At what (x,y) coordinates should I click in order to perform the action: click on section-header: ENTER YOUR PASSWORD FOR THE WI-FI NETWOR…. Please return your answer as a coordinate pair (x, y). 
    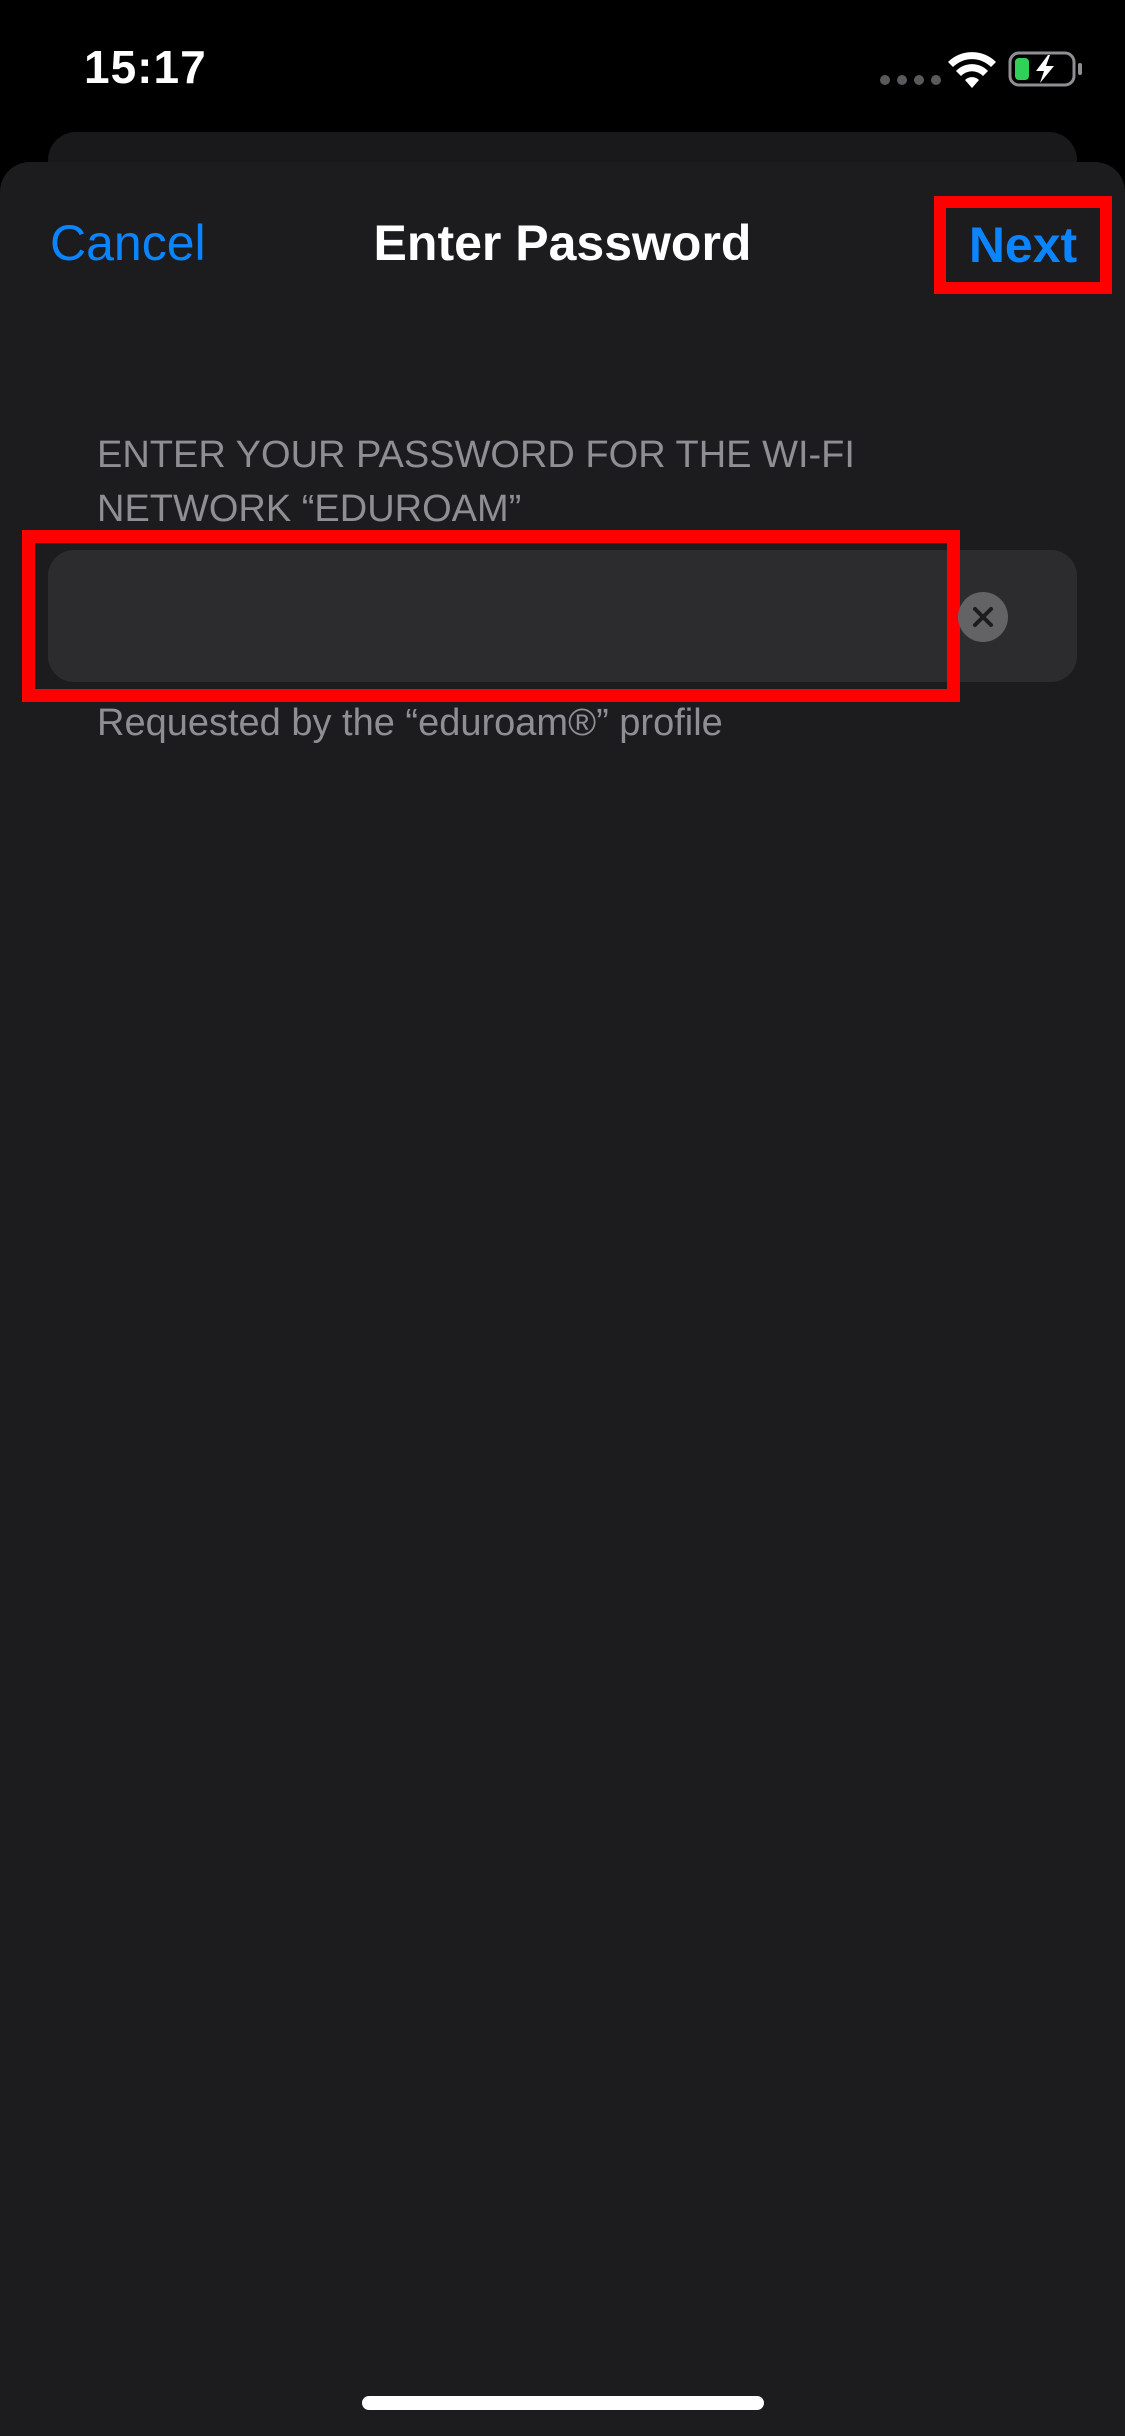
    Looking at the image, I should click on (476, 482).